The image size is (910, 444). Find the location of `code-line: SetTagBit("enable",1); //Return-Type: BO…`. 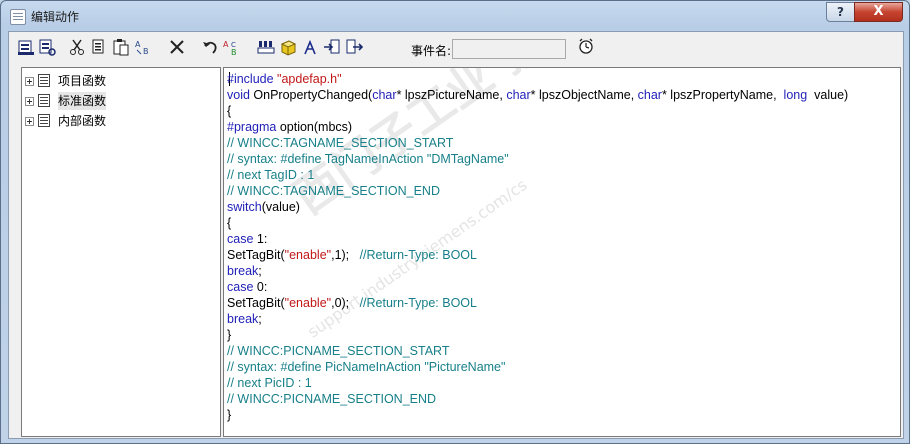

code-line: SetTagBit("enable",1); //Return-Type: BO… is located at coordinates (352, 255).